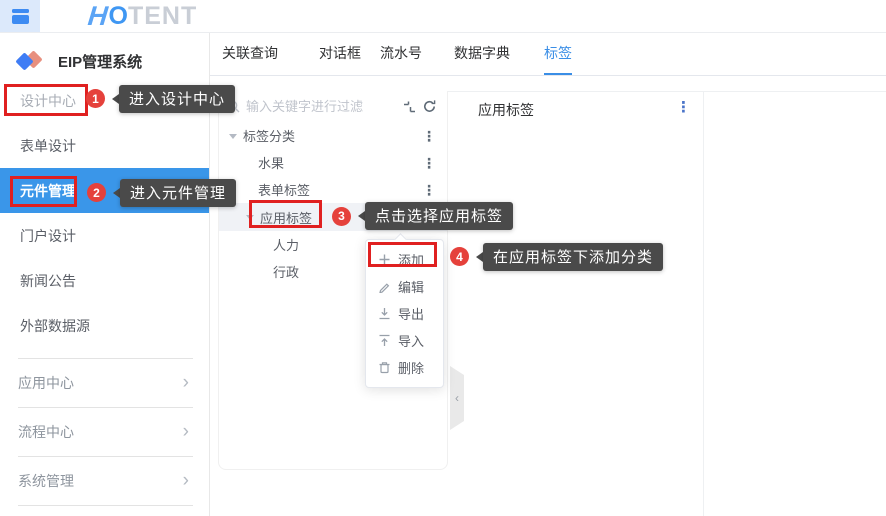 The image size is (886, 516). What do you see at coordinates (384, 314) in the screenshot?
I see `export-icon` at bounding box center [384, 314].